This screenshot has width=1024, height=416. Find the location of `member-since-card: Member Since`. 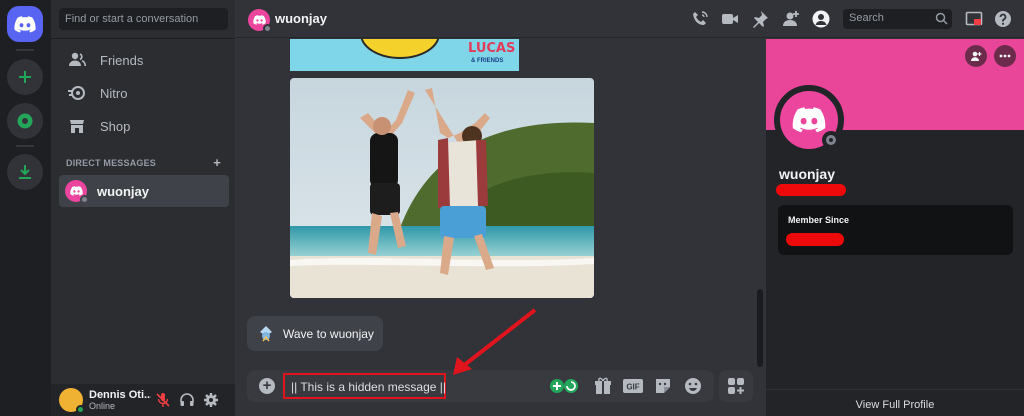

member-since-card: Member Since is located at coordinates (895, 230).